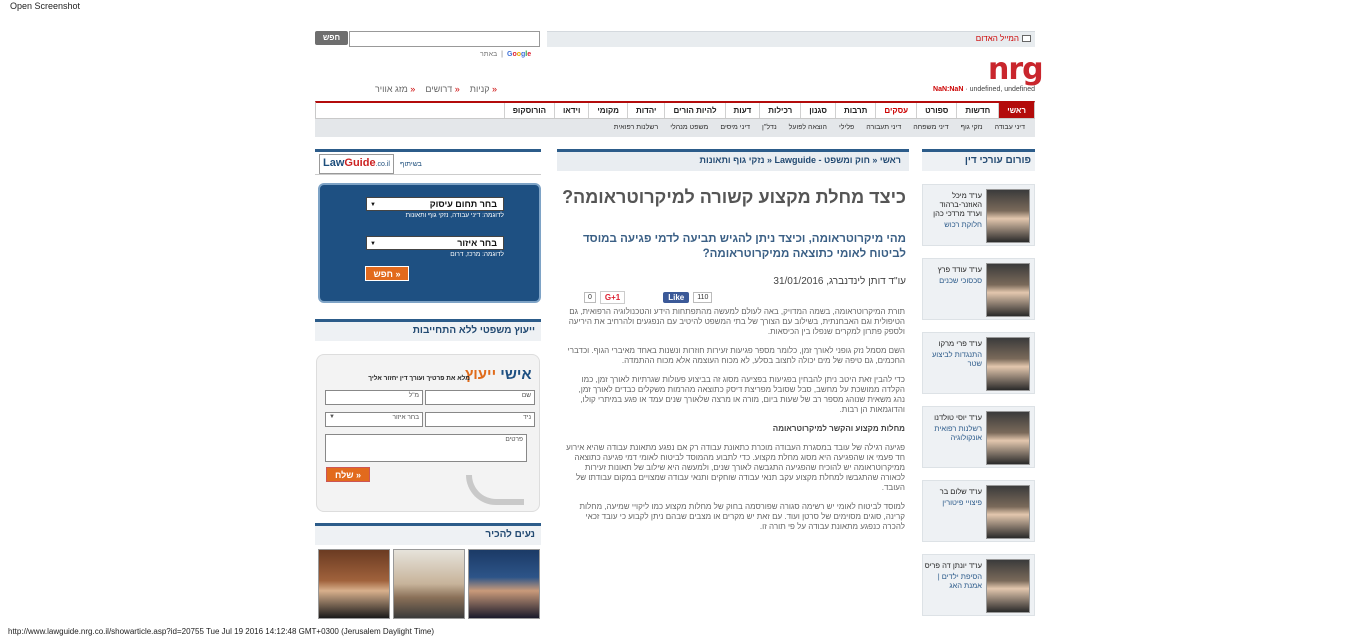 The image size is (1349, 638). I want to click on region-select: בחר איזור, so click(435, 243).